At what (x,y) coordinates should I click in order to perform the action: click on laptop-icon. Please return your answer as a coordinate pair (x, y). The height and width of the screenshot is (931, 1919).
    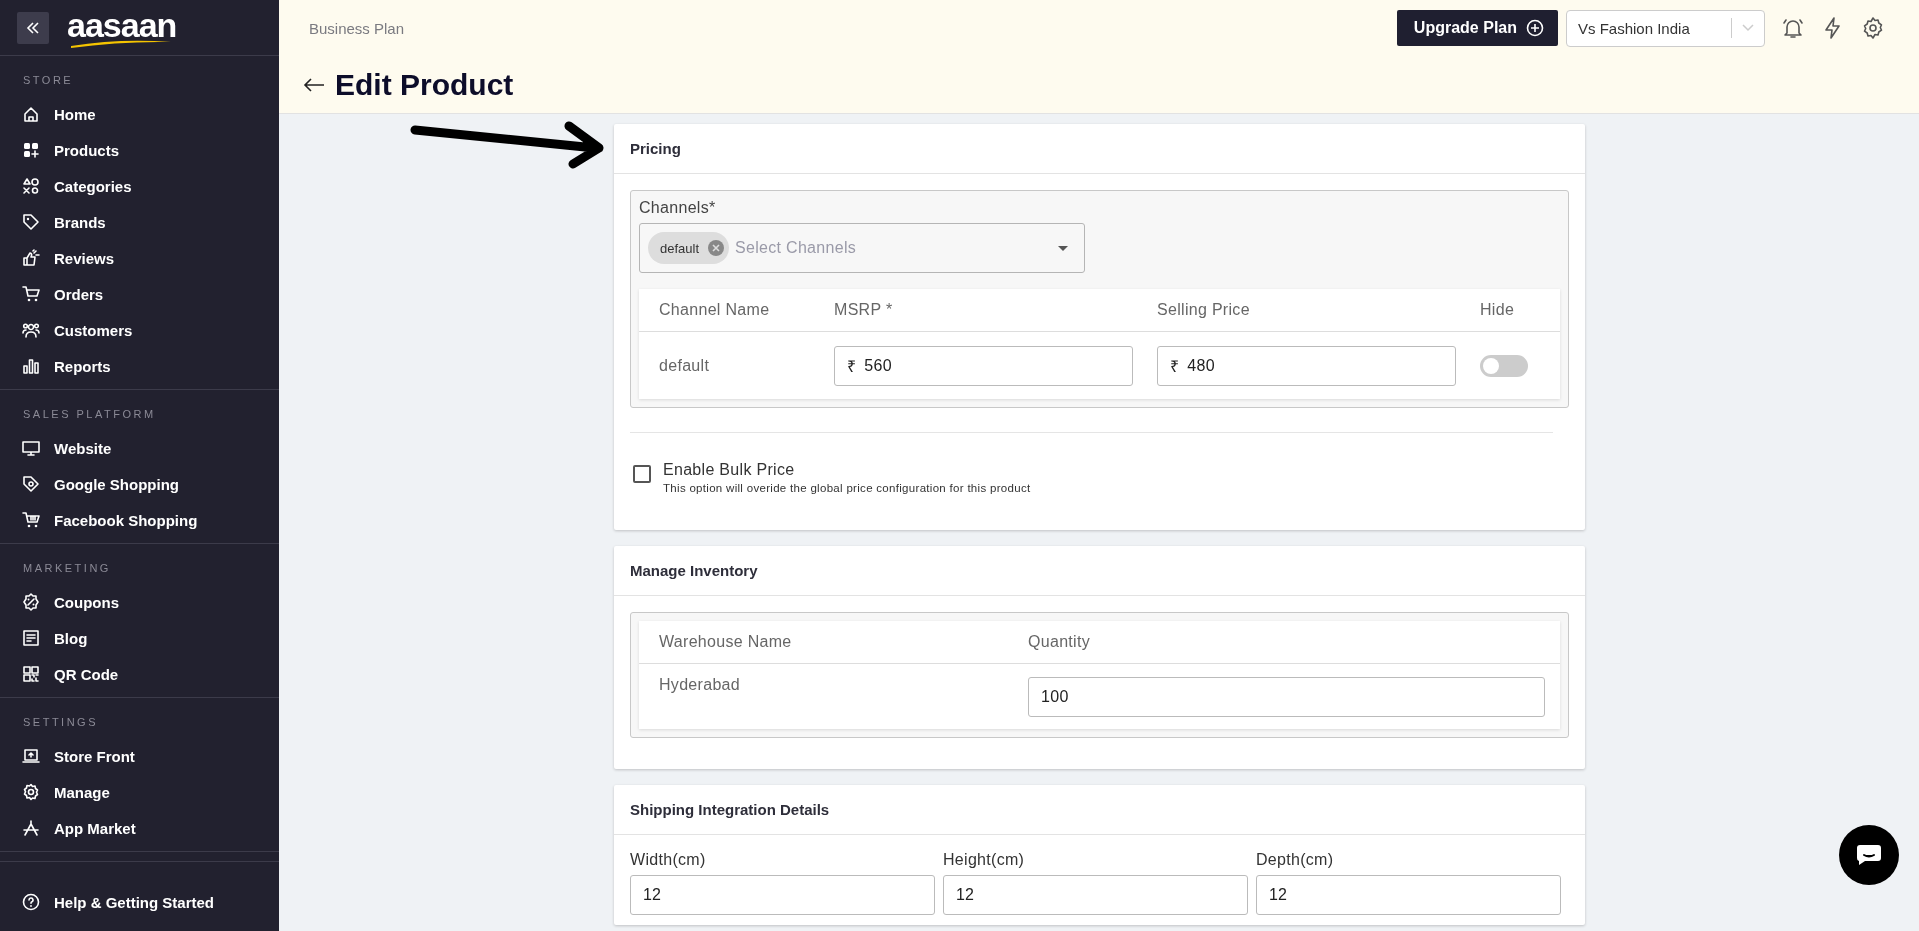
    Looking at the image, I should click on (31, 756).